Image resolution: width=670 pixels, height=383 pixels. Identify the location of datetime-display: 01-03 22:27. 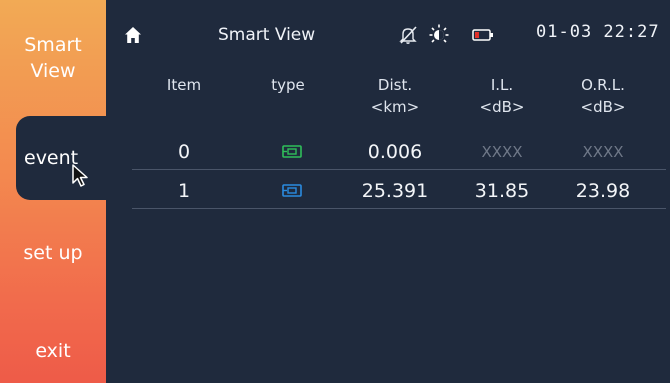
(598, 32).